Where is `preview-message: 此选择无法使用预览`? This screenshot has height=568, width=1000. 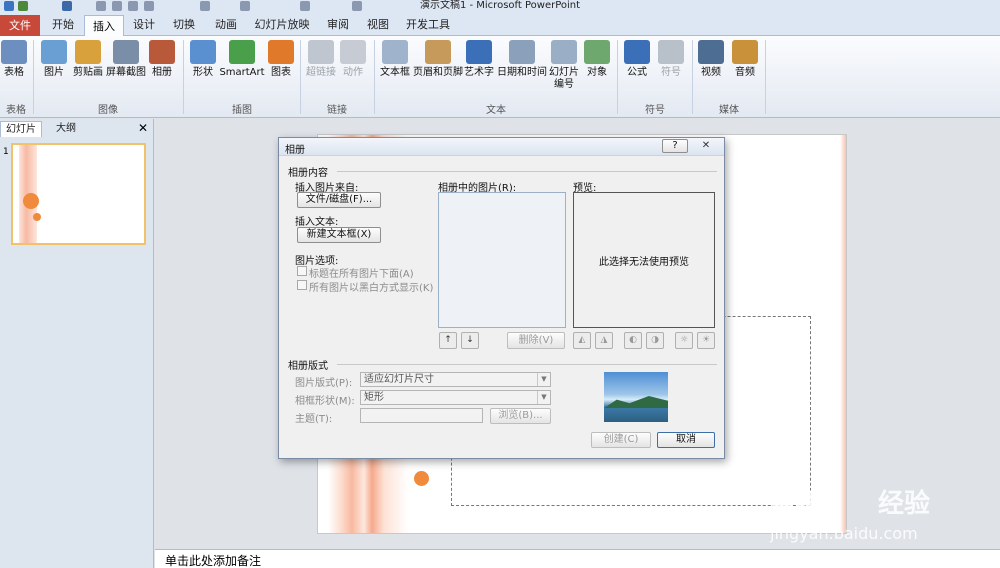
preview-message: 此选择无法使用预览 is located at coordinates (644, 262).